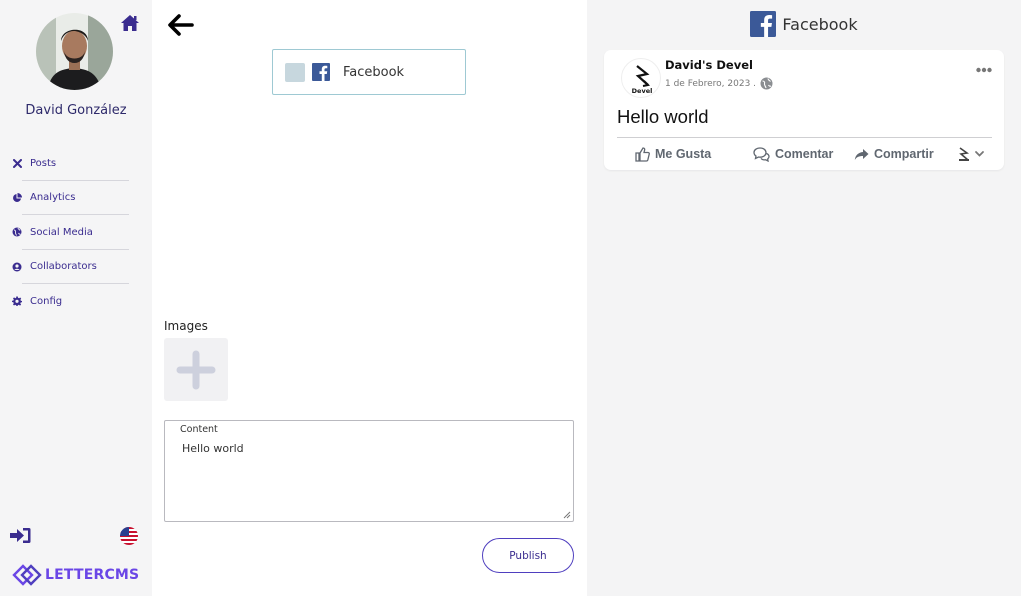 The height and width of the screenshot is (596, 1021). I want to click on sidebar-item-label: Config, so click(46, 301).